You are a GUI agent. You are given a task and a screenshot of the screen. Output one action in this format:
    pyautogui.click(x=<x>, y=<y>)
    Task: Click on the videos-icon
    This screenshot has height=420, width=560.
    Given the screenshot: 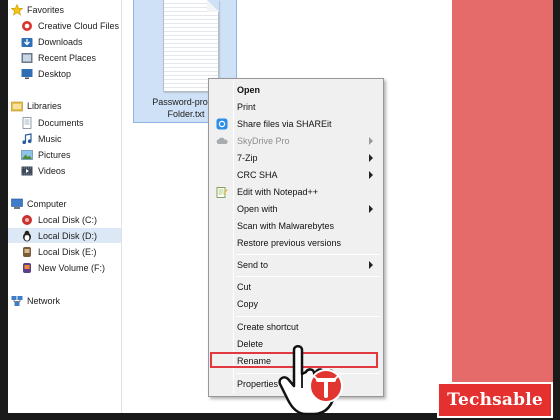 What is the action you would take?
    pyautogui.click(x=27, y=171)
    